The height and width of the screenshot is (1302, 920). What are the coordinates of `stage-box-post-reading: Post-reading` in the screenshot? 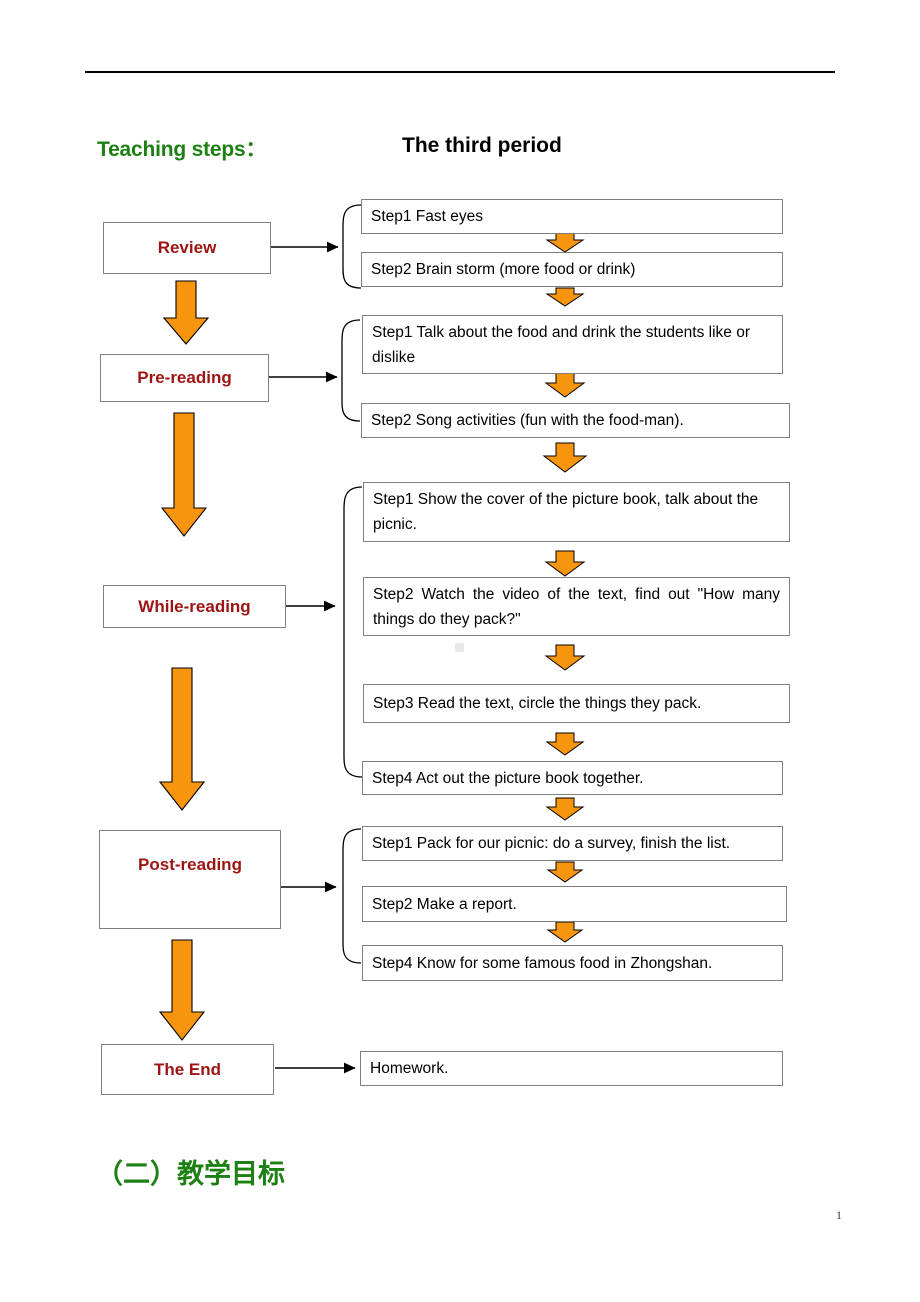 It's located at (190, 879).